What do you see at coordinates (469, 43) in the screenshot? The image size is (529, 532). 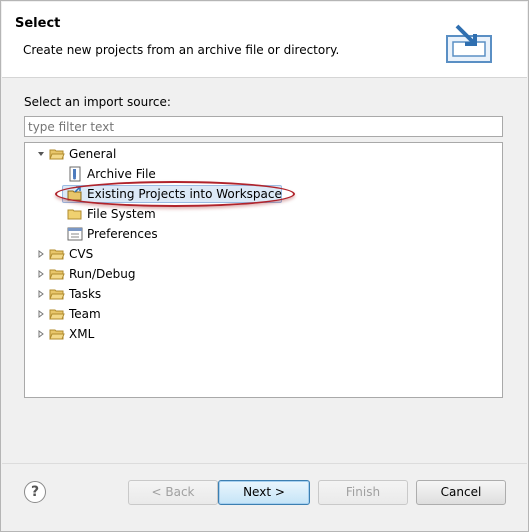 I see `import-wizard-icon` at bounding box center [469, 43].